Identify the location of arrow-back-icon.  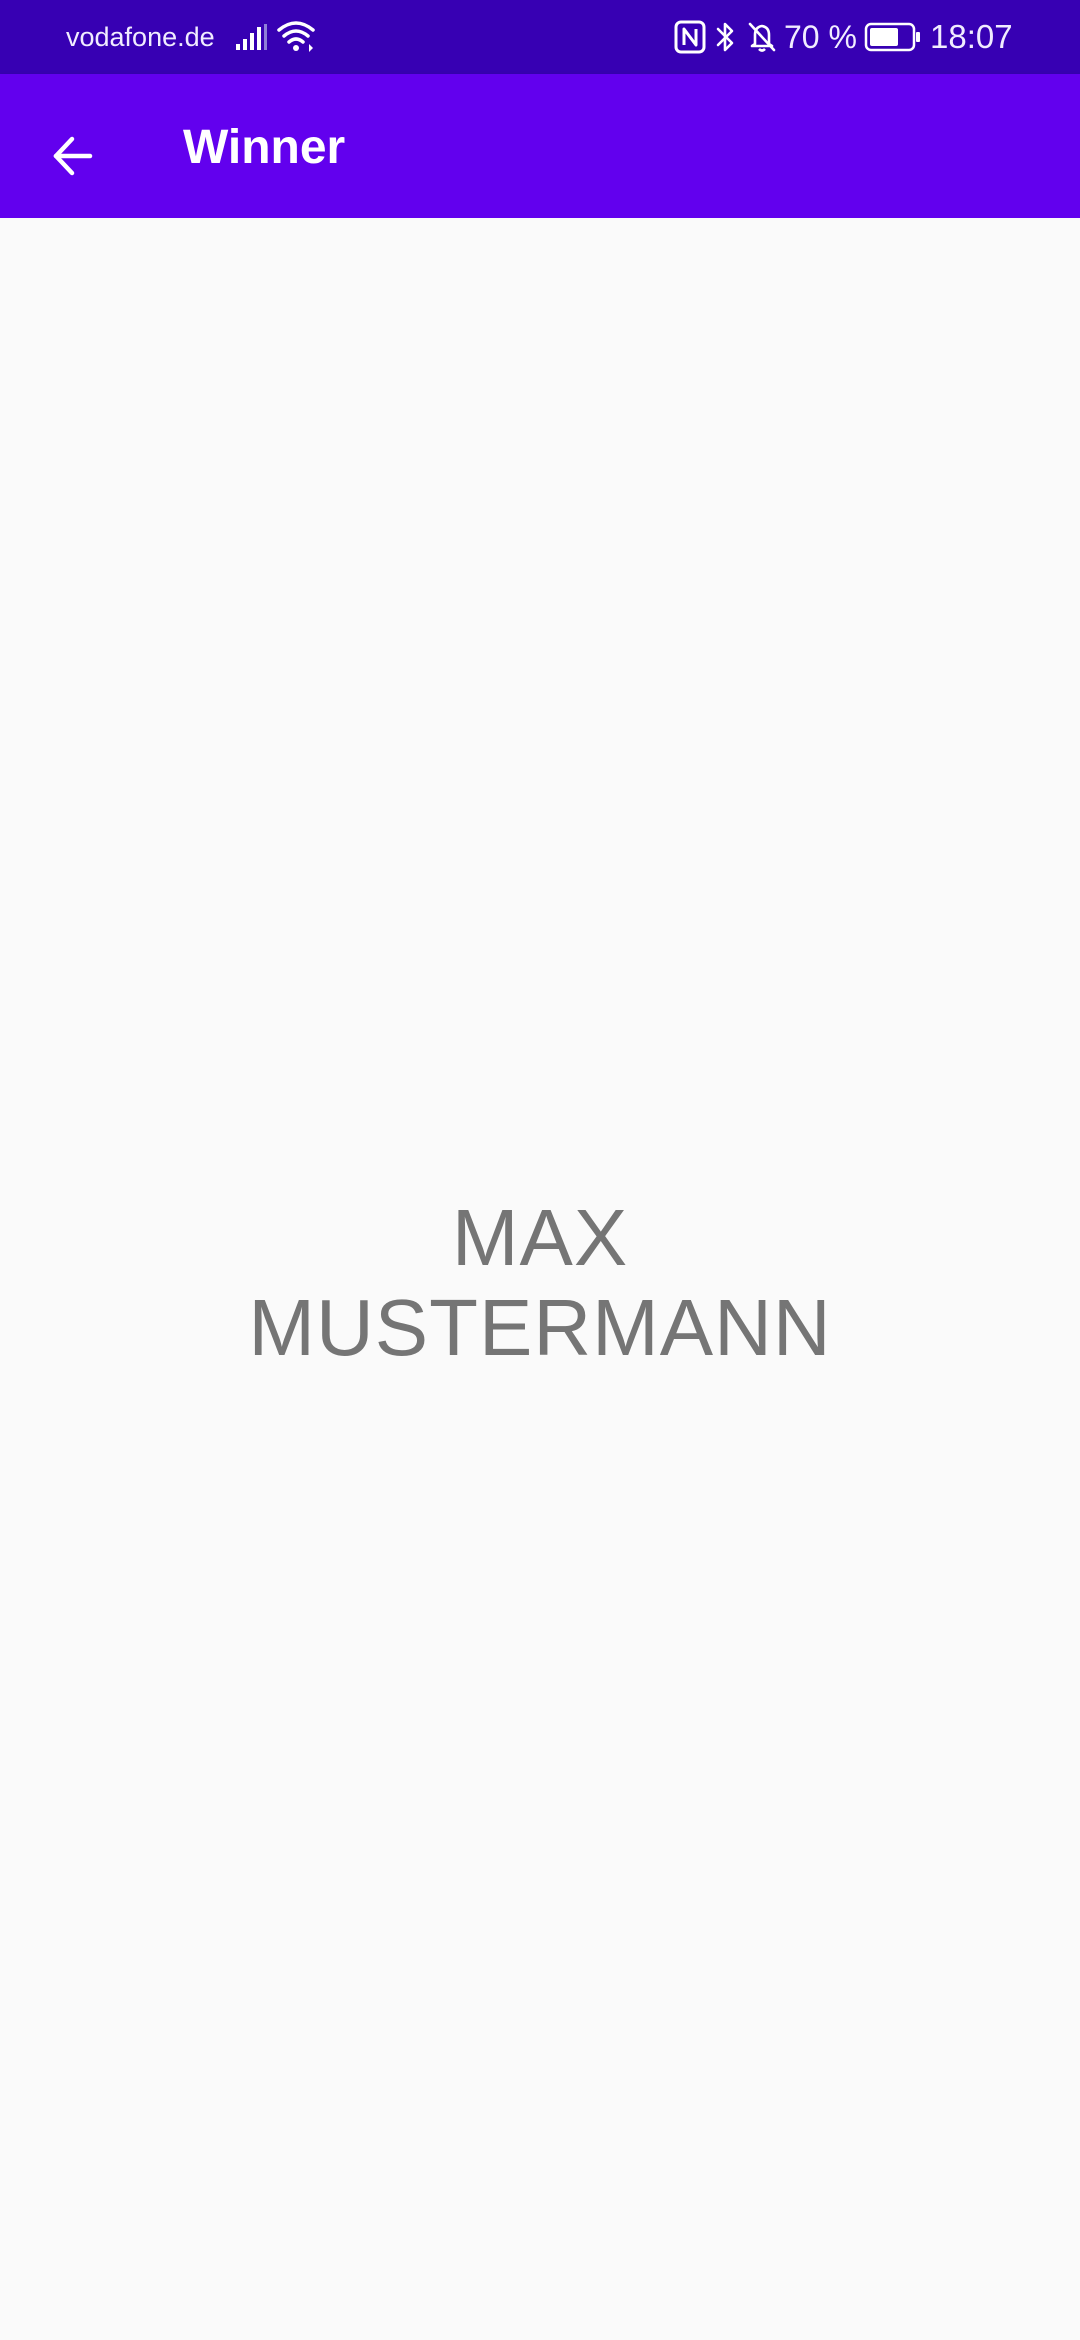
(73, 156).